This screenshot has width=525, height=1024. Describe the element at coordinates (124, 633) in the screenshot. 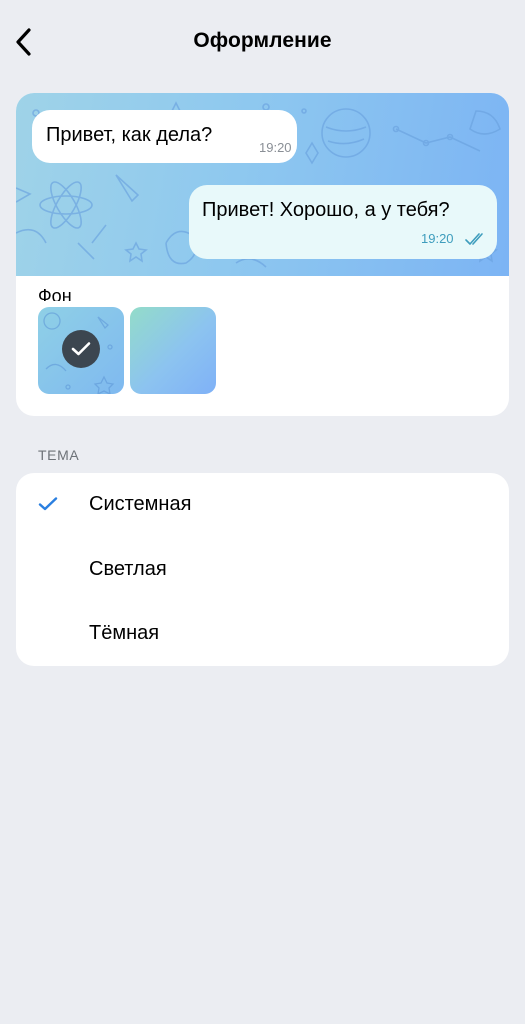

I see `theme-option-label: Тёмная` at that location.